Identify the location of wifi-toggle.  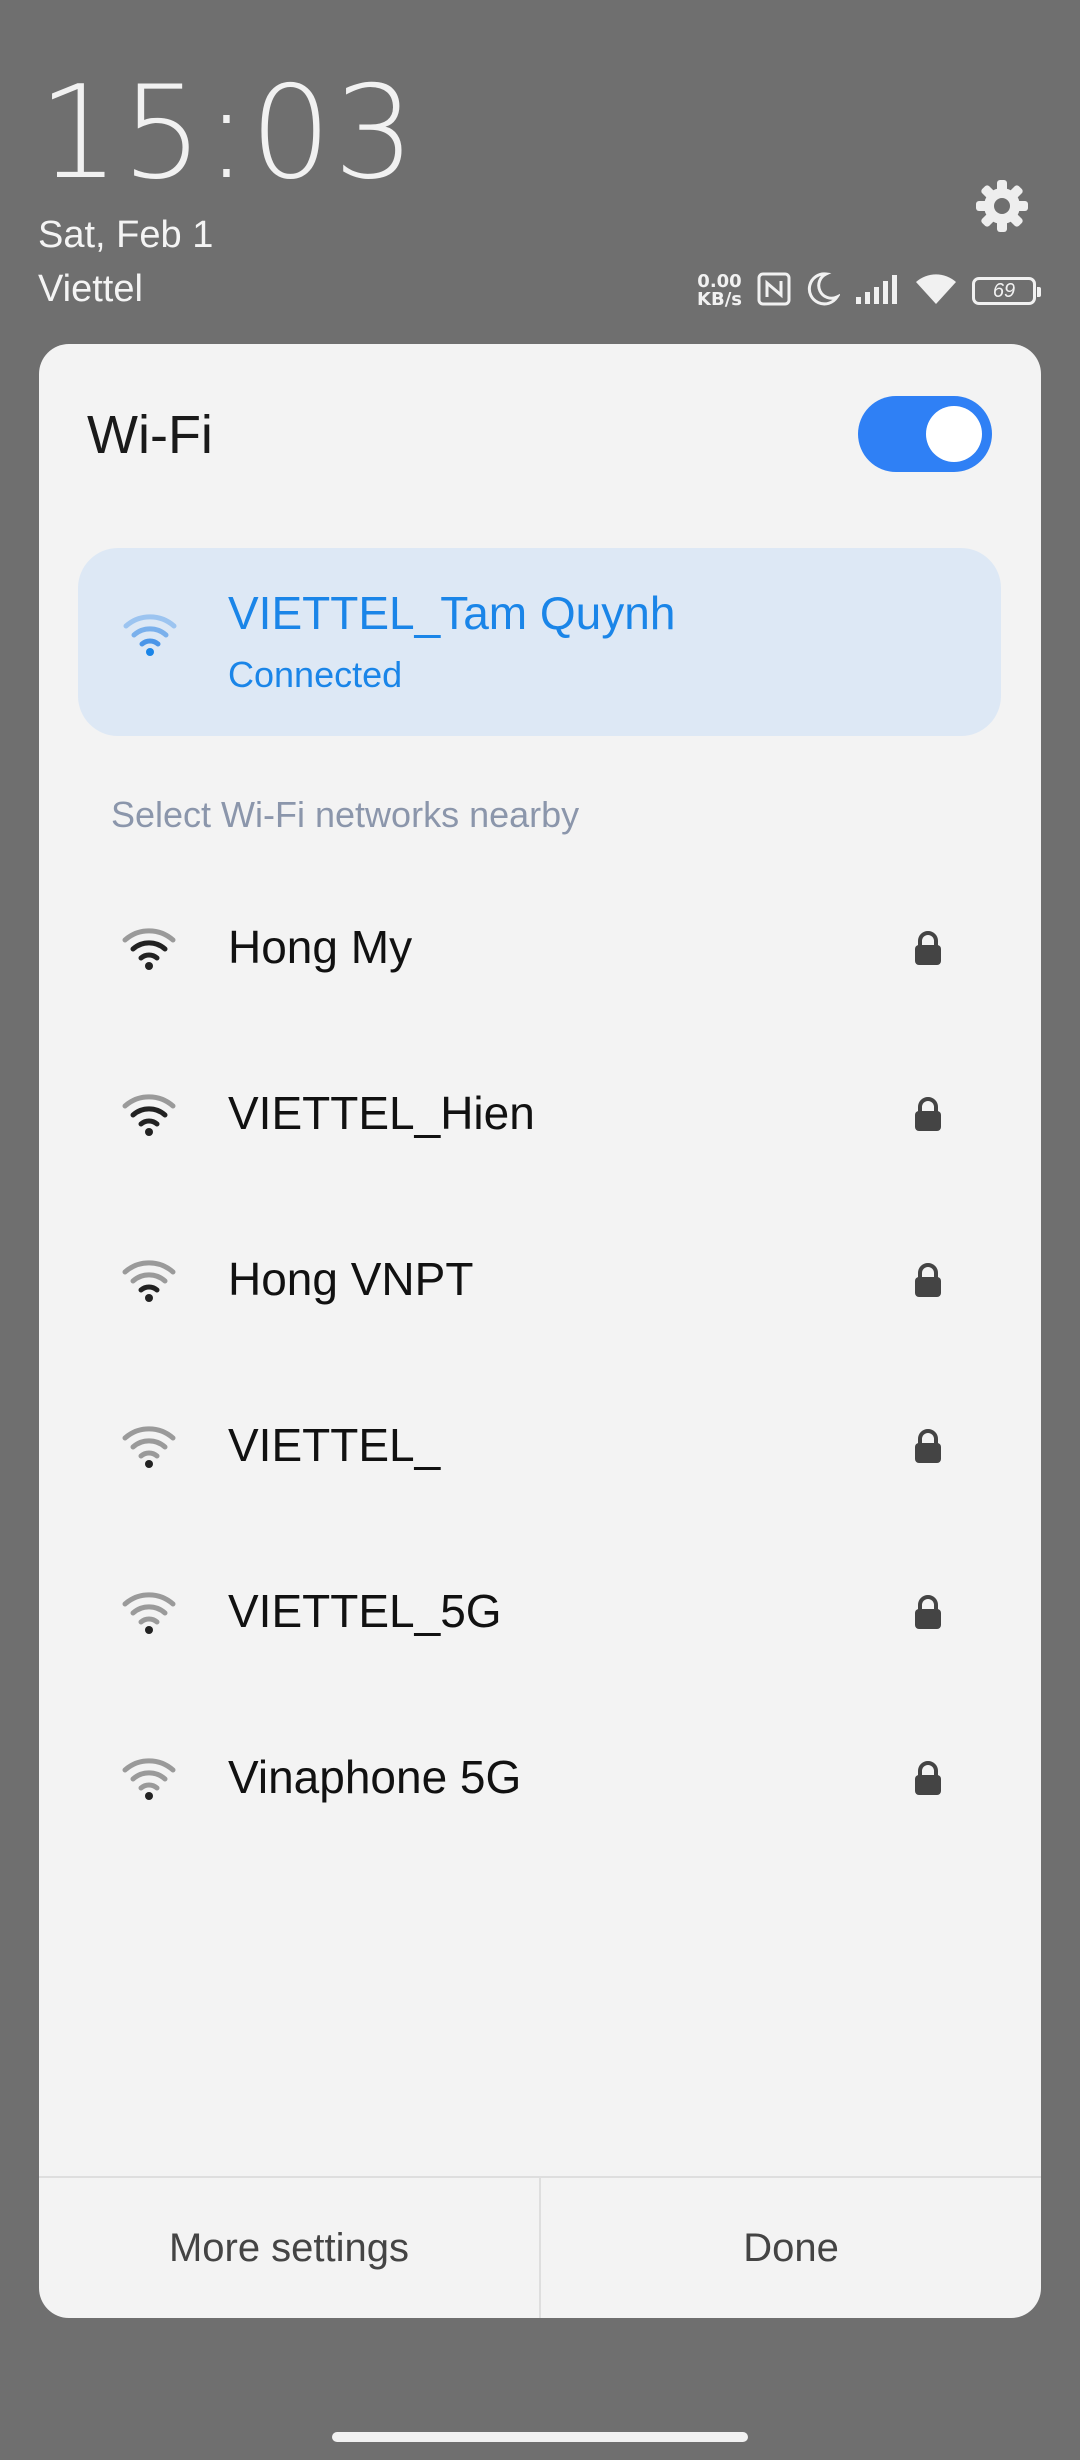
(925, 434).